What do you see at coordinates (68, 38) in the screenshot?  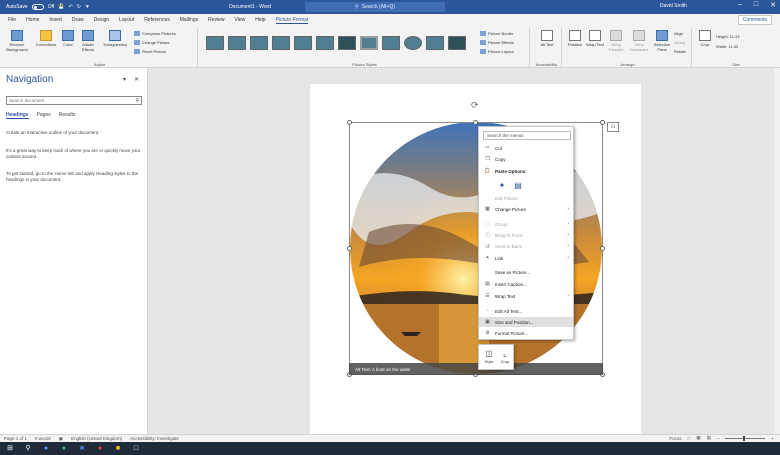 I see `color-button: Color` at bounding box center [68, 38].